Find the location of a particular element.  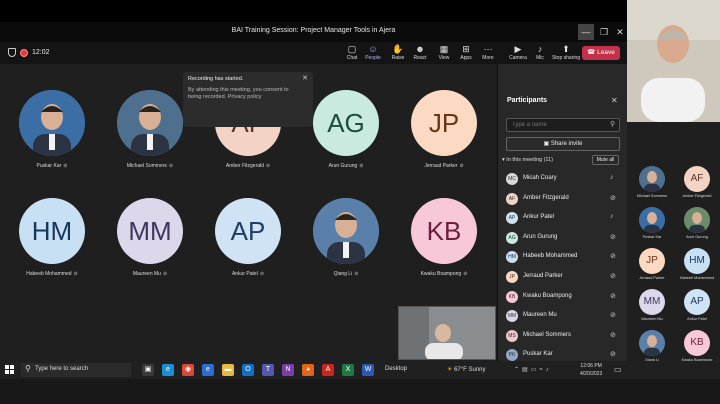

mic-button: ♪ Mic is located at coordinates (540, 54).